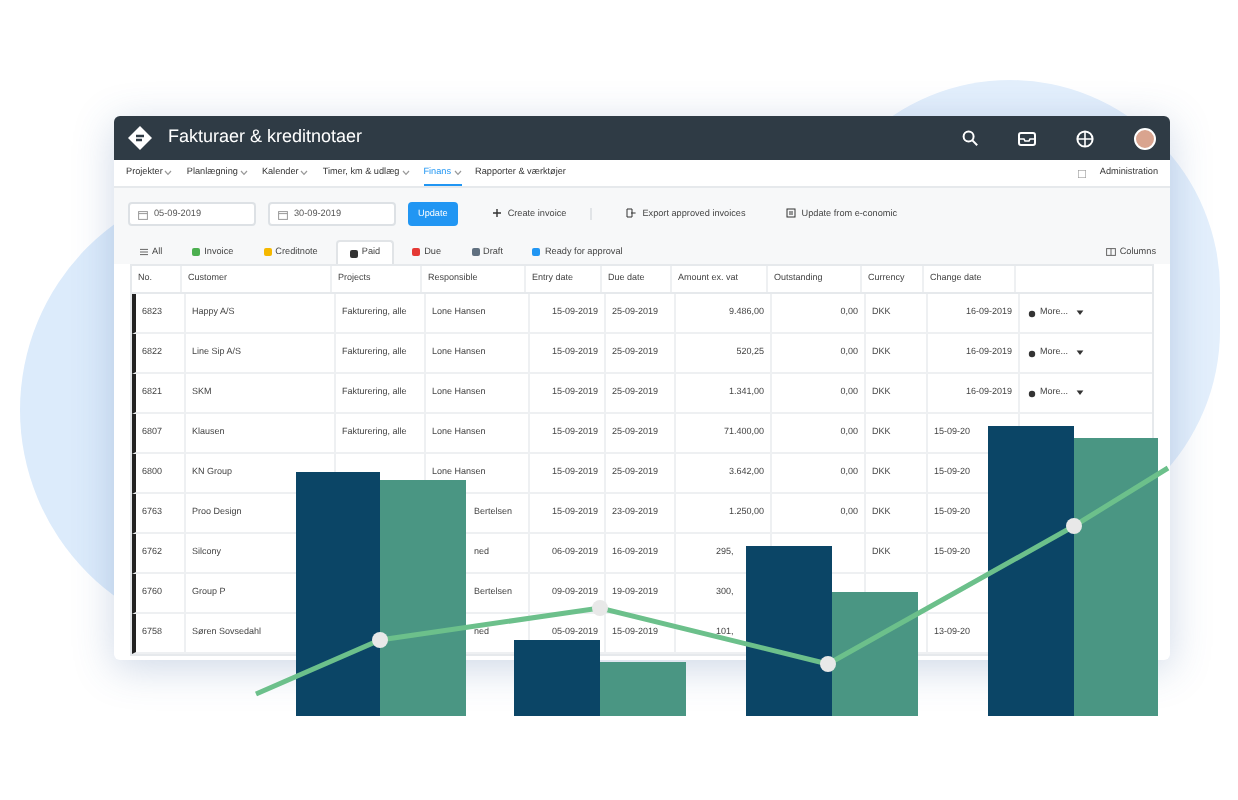 The height and width of the screenshot is (800, 1238). What do you see at coordinates (1145, 138) in the screenshot?
I see `avatar` at bounding box center [1145, 138].